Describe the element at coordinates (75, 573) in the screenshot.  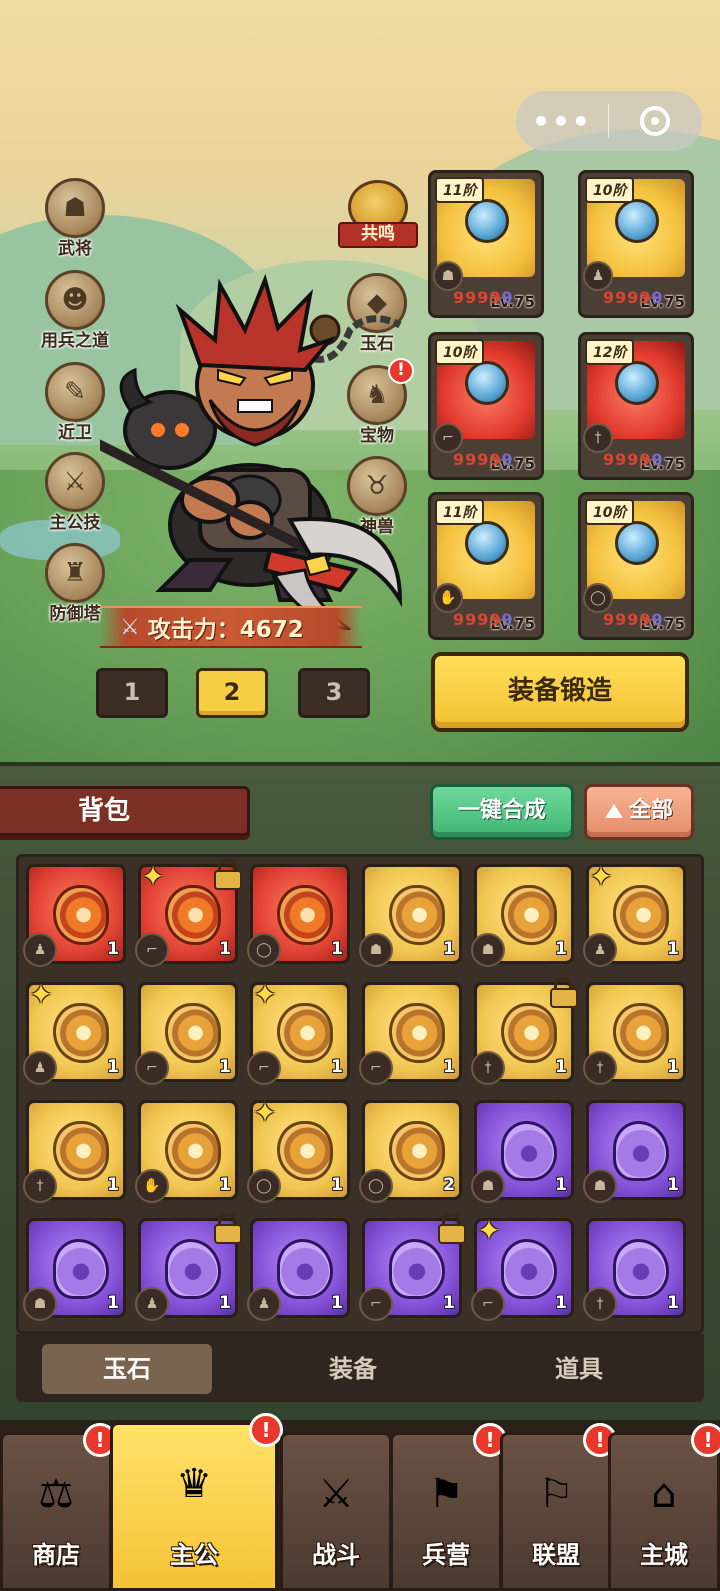
I see `tower-icon: ♜` at that location.